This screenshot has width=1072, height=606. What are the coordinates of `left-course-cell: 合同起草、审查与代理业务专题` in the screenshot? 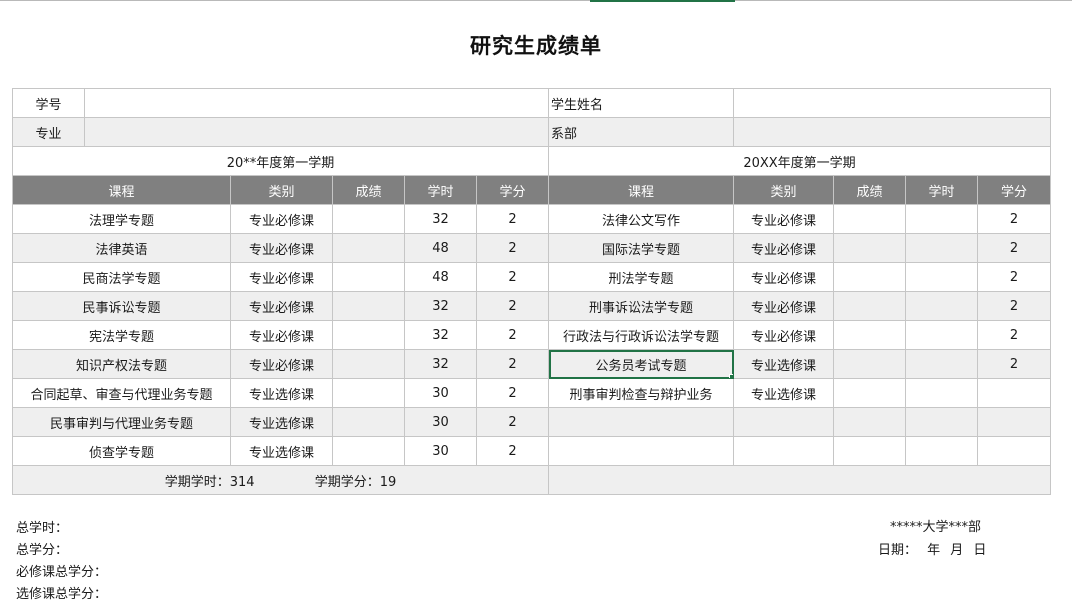 It's located at (121, 393).